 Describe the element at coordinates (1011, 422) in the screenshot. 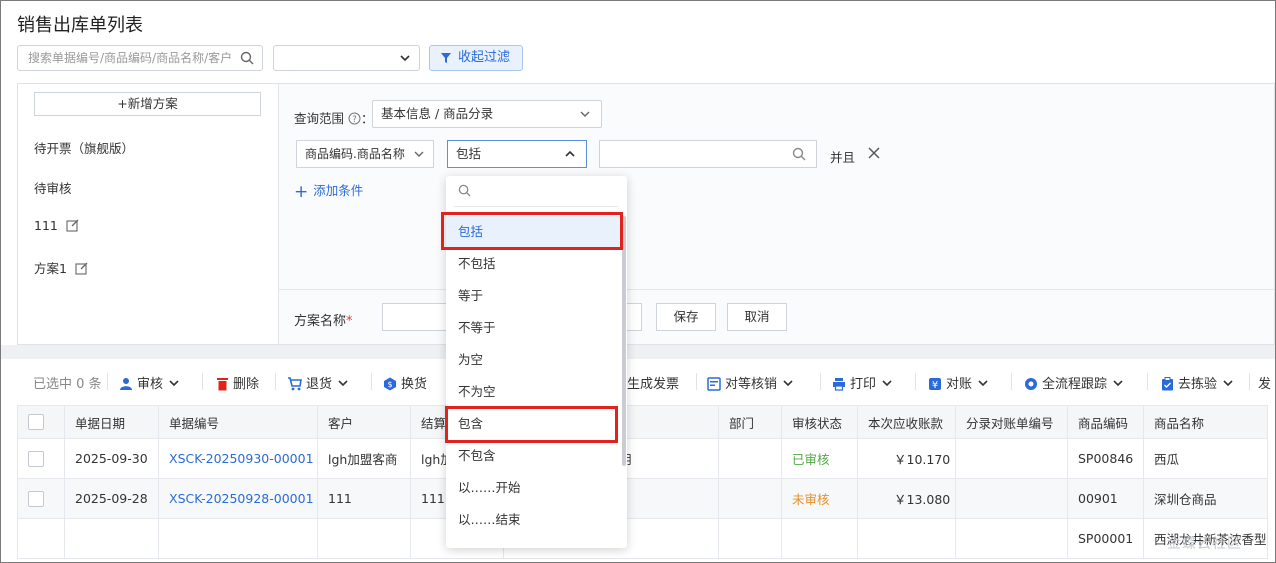

I see `column-header: 分录对账单编号` at that location.